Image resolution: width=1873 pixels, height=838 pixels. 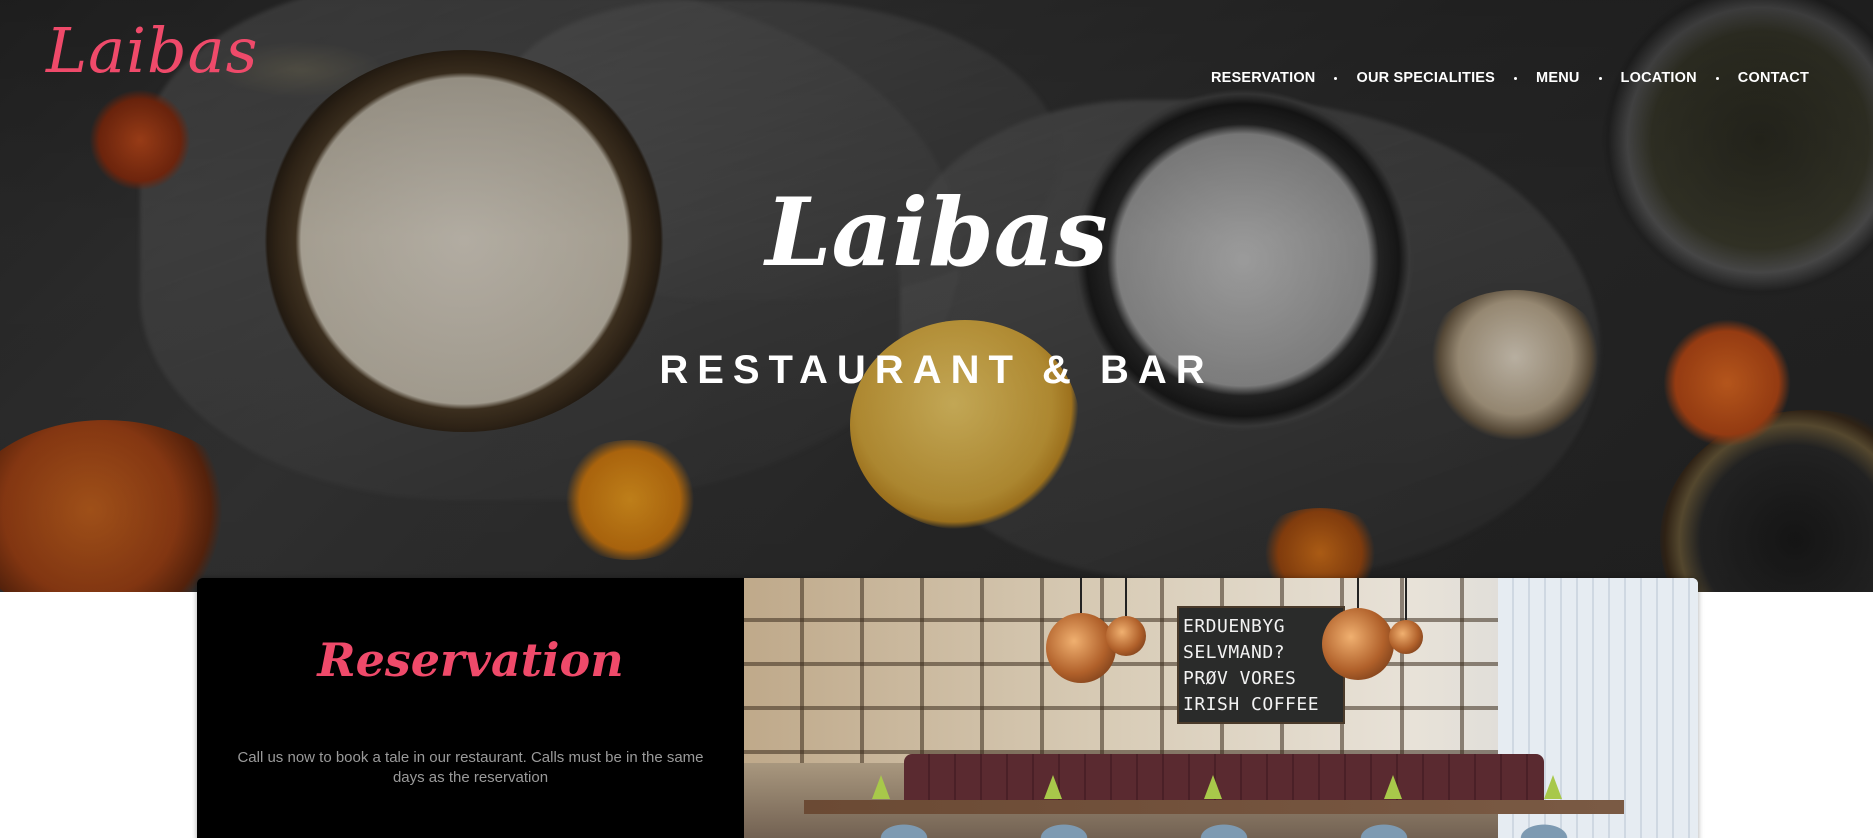 I want to click on hero-subtitle: RESTAURANT & BAR, so click(x=936, y=370).